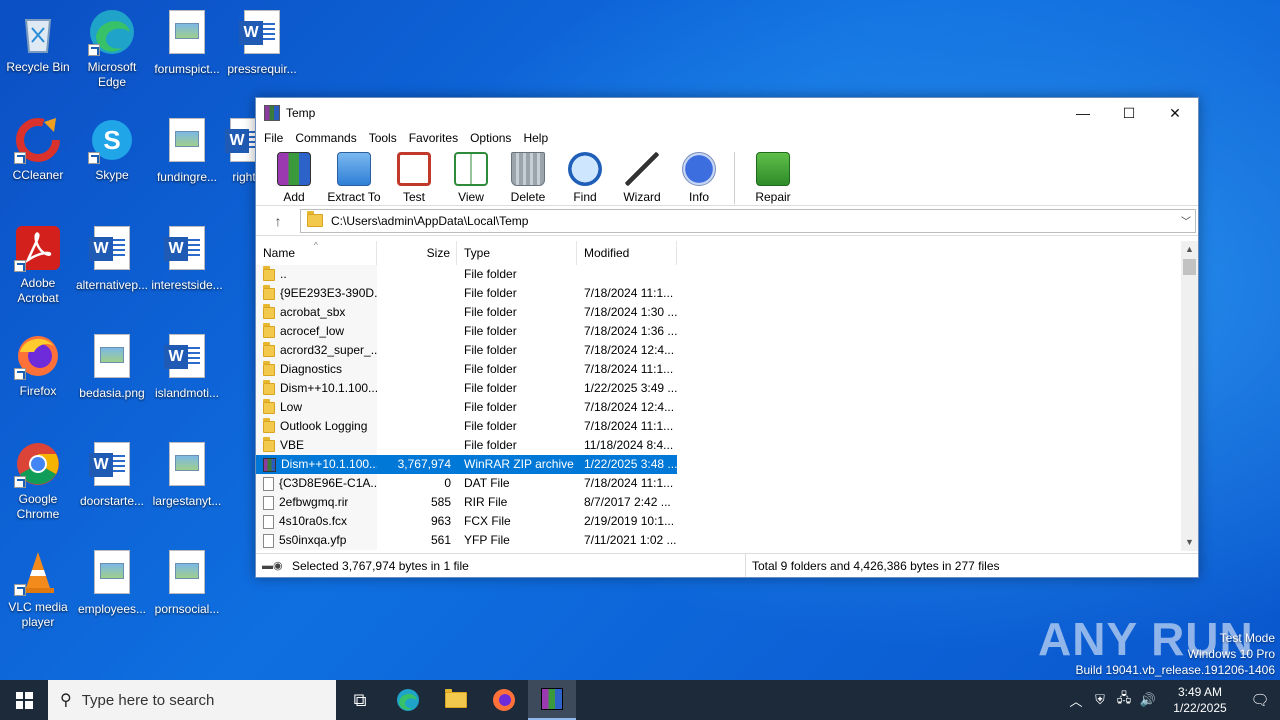  Describe the element at coordinates (417, 253) in the screenshot. I see `column-size: Size` at that location.